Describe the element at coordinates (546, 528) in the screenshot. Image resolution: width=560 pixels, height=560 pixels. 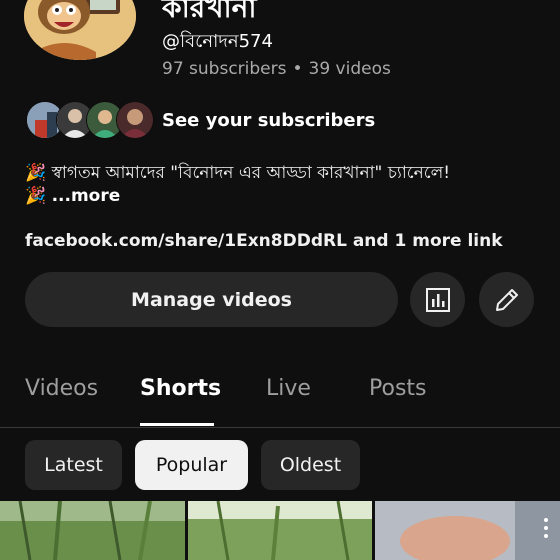
I see `more-options-icon` at that location.